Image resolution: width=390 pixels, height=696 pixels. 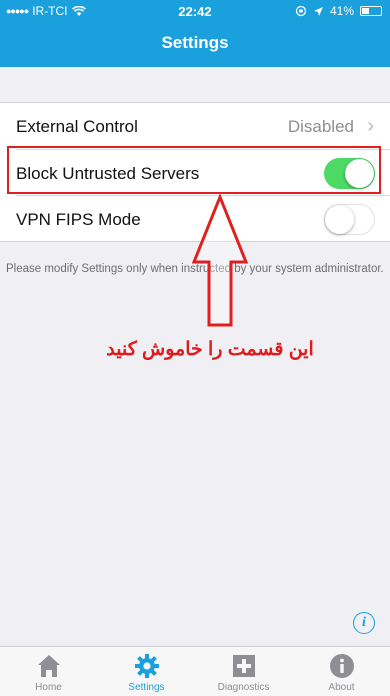 What do you see at coordinates (194, 170) in the screenshot?
I see `highlight-box` at bounding box center [194, 170].